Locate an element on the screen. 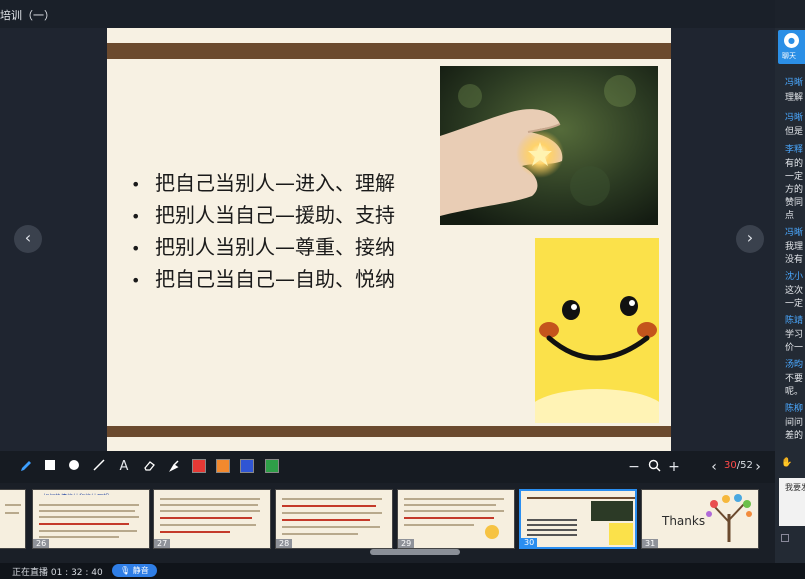 This screenshot has height=579, width=805. chat-sender: 沈小 is located at coordinates (794, 277).